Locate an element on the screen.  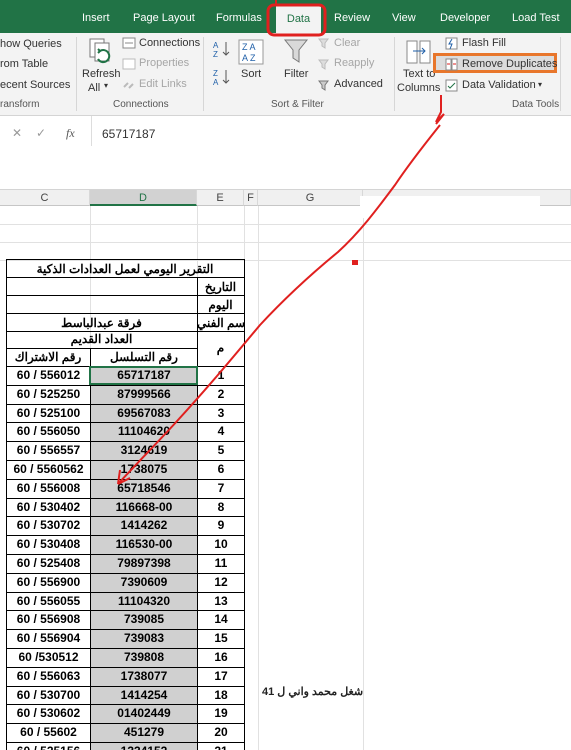
annotation-dot is located at coordinates (355, 262).